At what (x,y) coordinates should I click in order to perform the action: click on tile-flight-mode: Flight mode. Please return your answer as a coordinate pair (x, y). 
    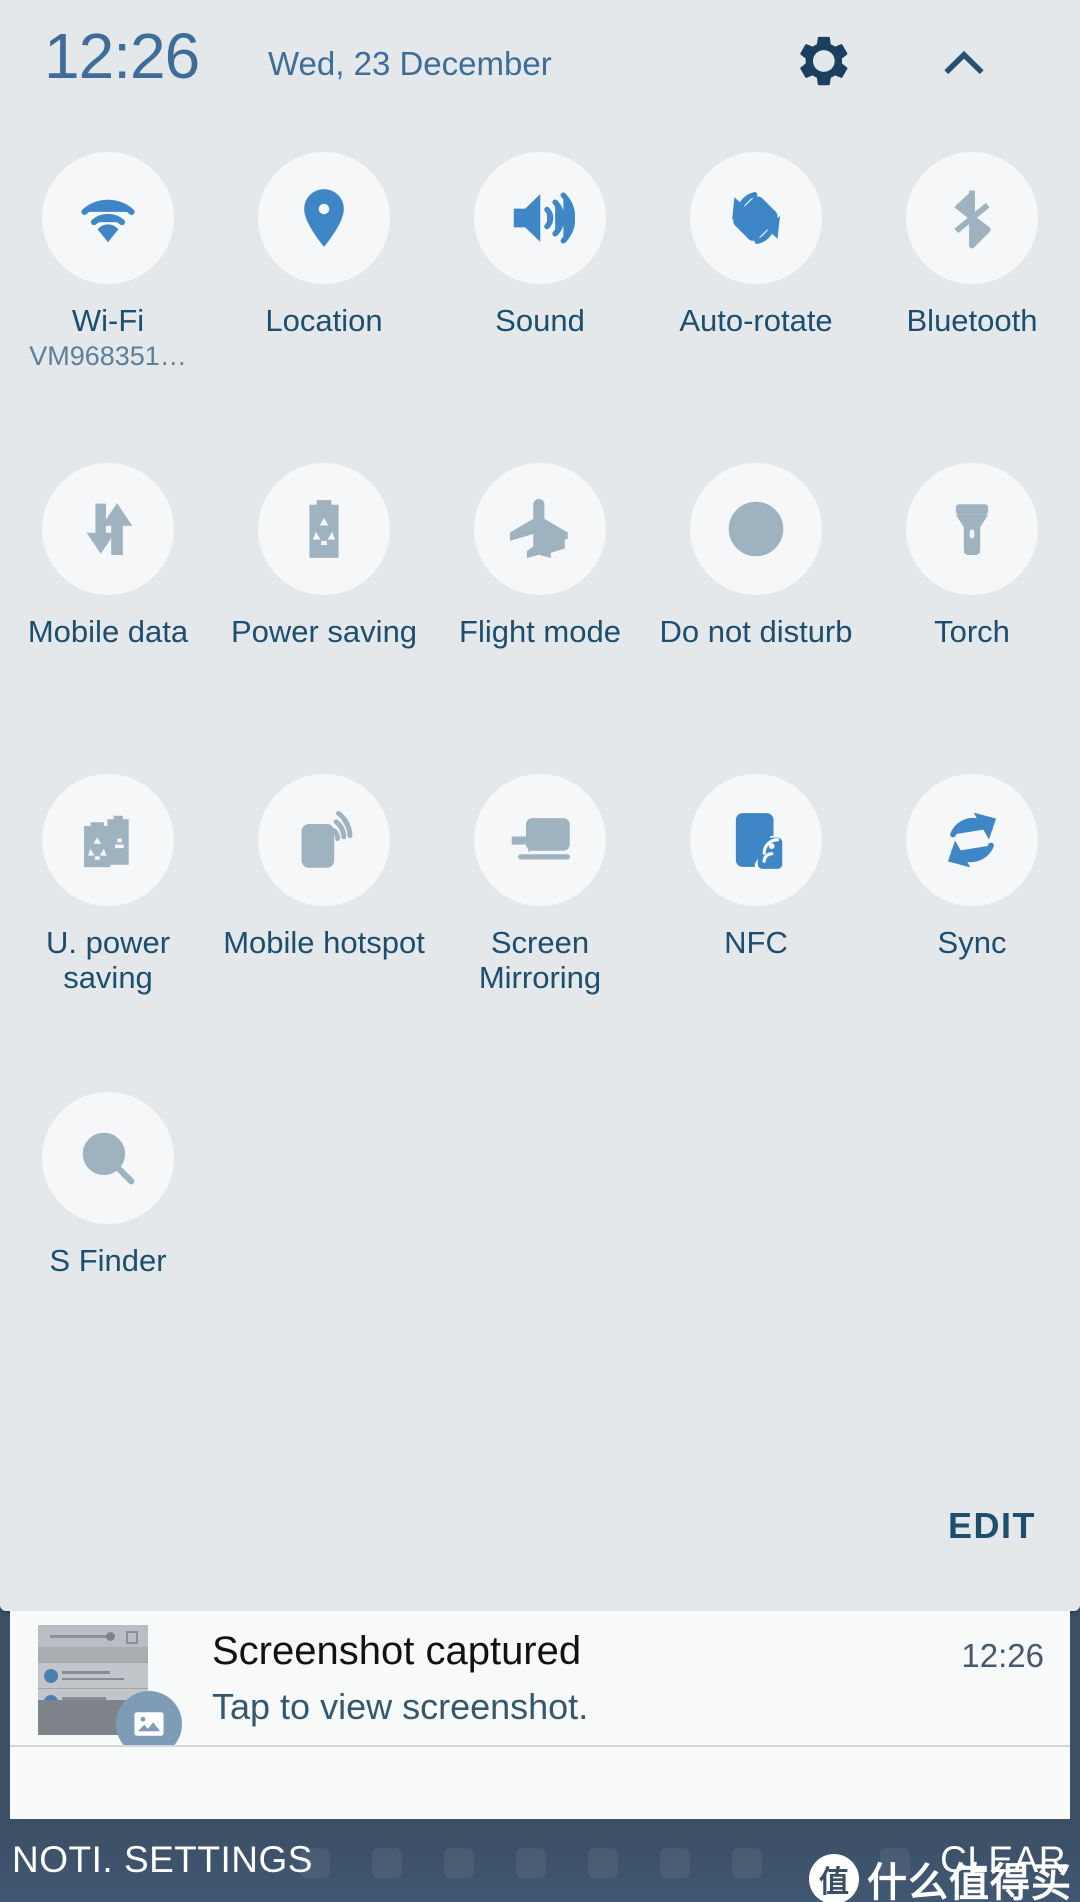
    Looking at the image, I should click on (540, 592).